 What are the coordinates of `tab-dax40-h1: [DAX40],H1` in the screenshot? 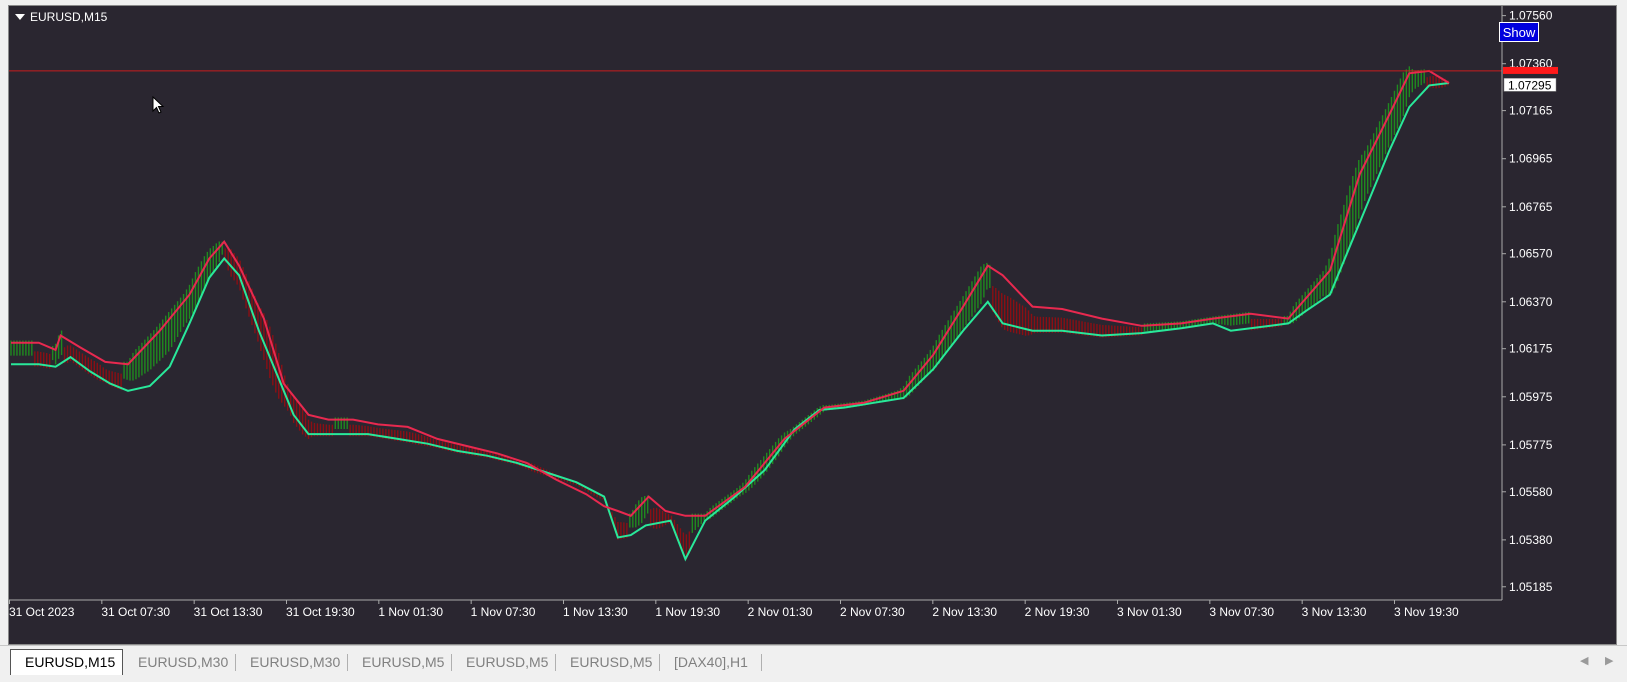 It's located at (710, 662).